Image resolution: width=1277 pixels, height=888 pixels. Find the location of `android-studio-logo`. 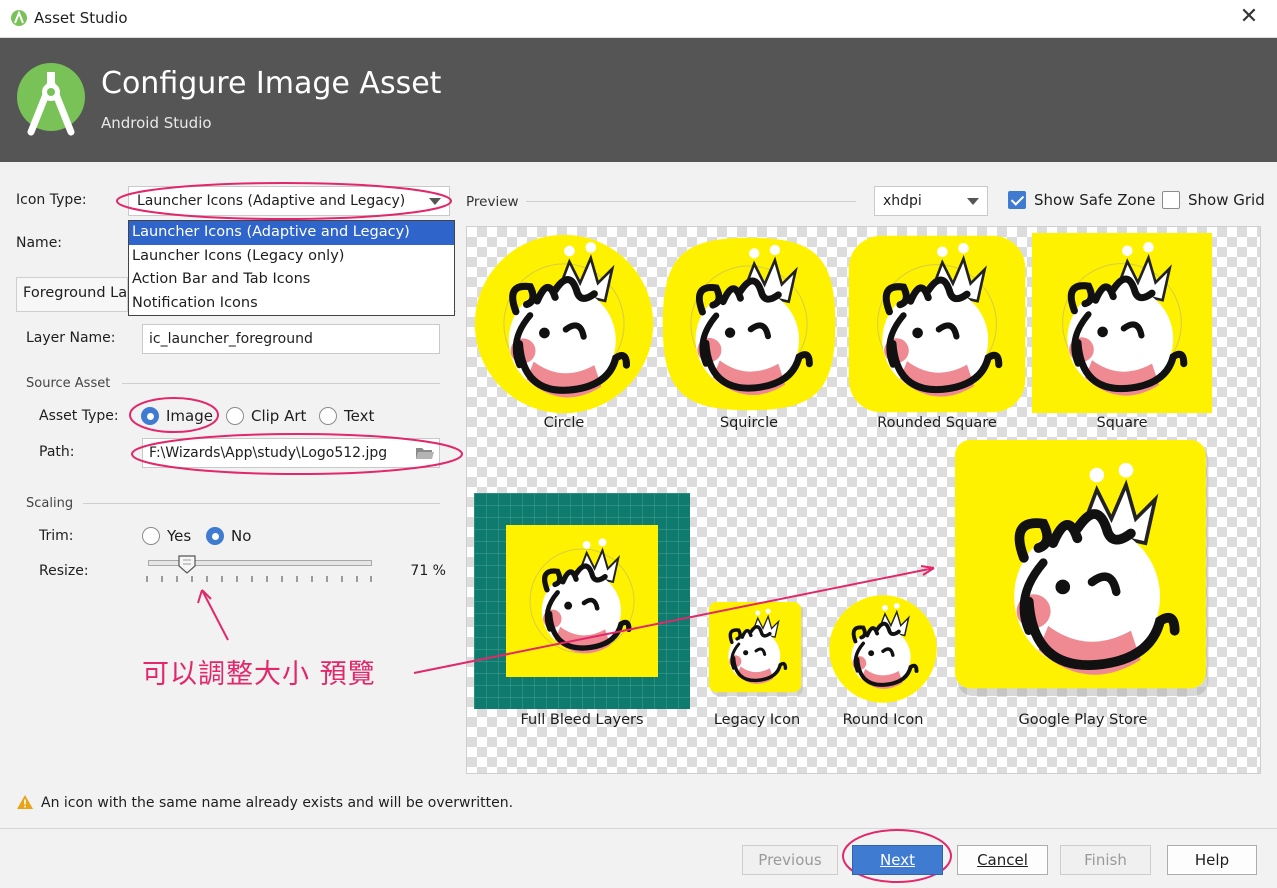

android-studio-logo is located at coordinates (51, 99).